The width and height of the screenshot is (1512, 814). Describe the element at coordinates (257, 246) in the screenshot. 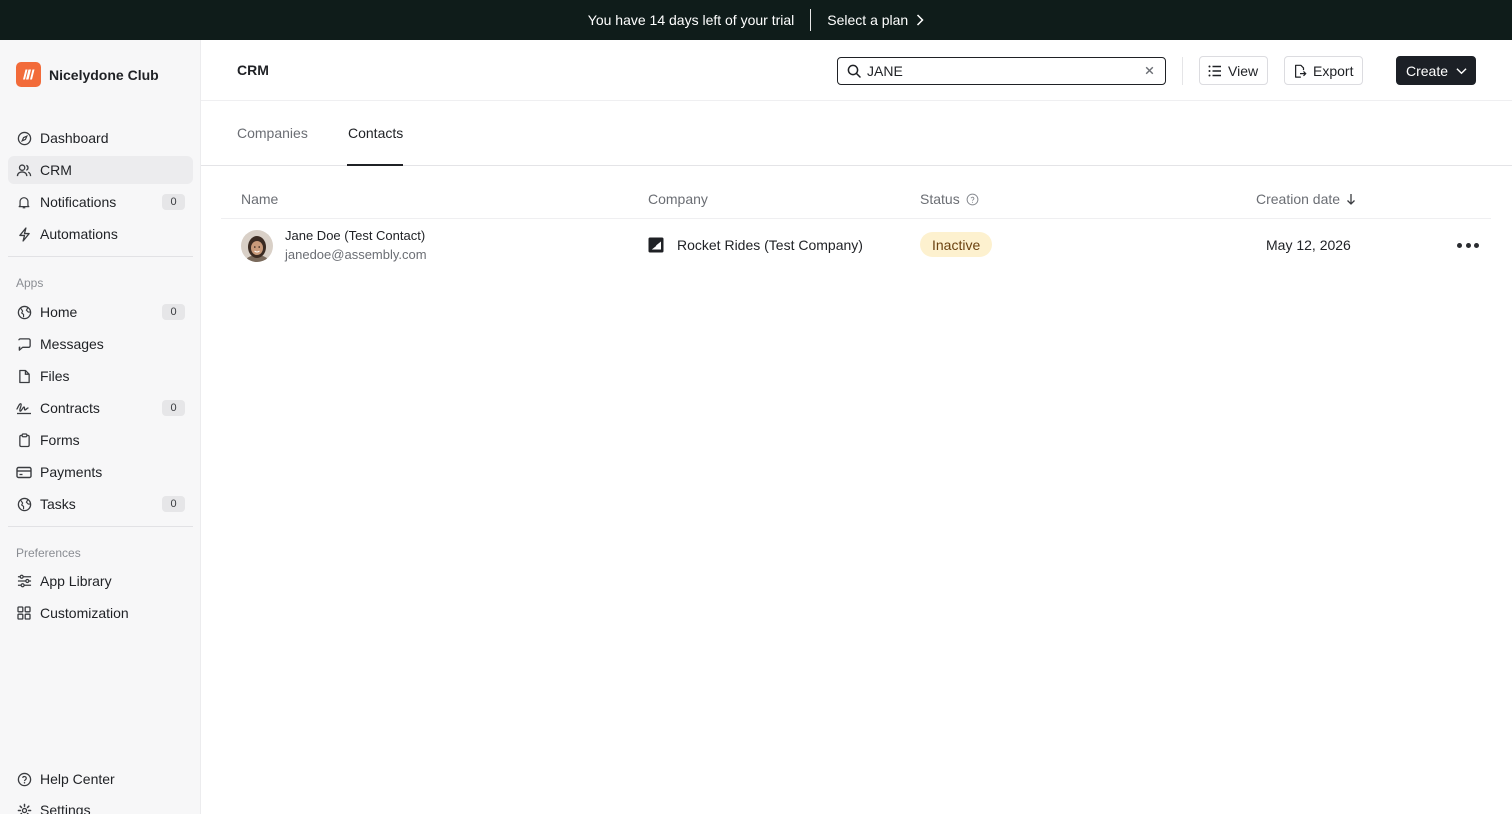

I see `avatar` at that location.